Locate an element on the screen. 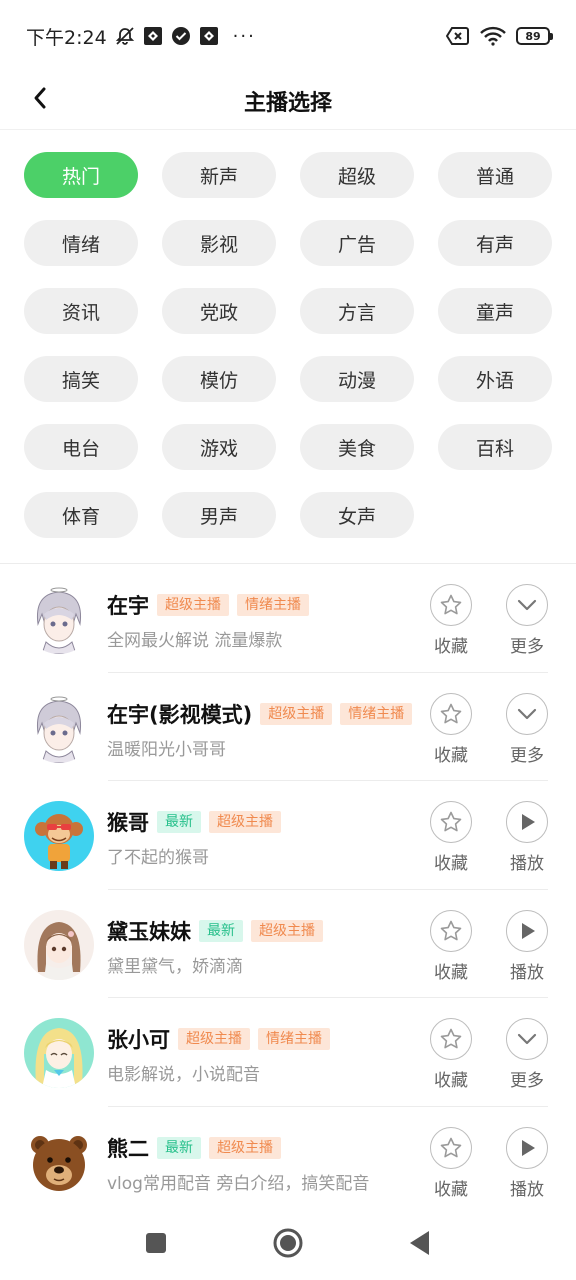 The width and height of the screenshot is (576, 1280). category-chip: 普通 is located at coordinates (495, 175).